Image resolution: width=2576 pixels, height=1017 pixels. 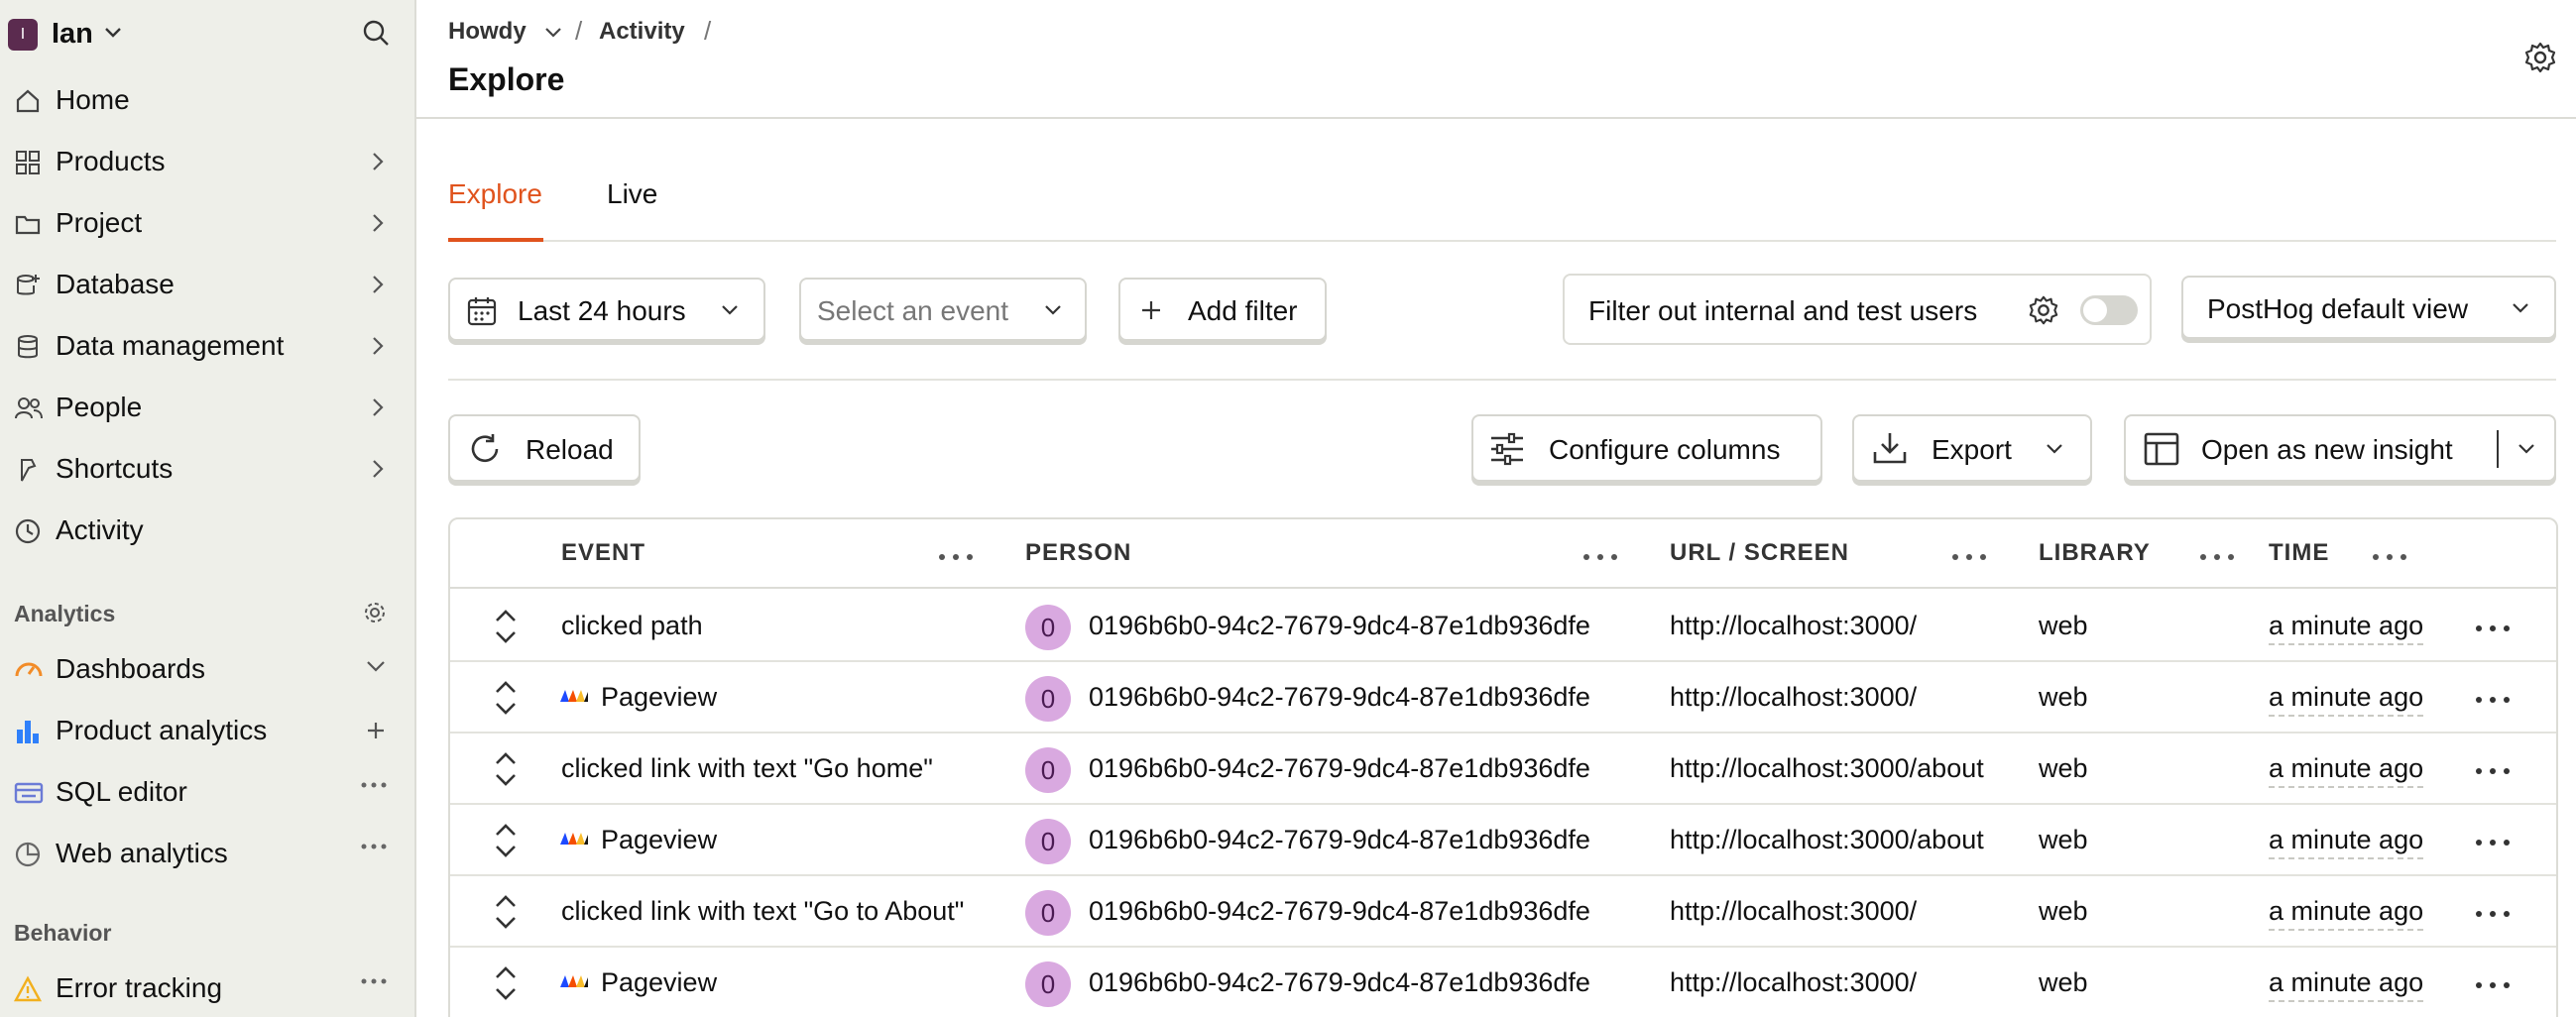 What do you see at coordinates (208, 792) in the screenshot?
I see `sidebar-item-sql-editor: SQL editor` at bounding box center [208, 792].